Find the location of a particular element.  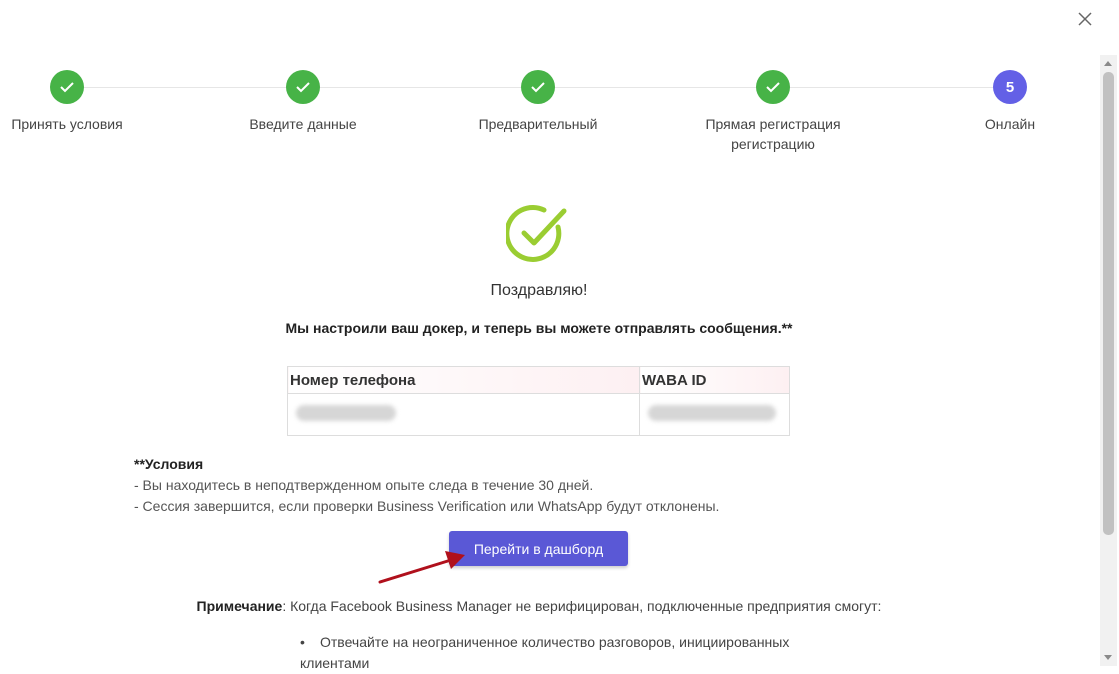

step-online: 5 Онлайн is located at coordinates (1010, 102).